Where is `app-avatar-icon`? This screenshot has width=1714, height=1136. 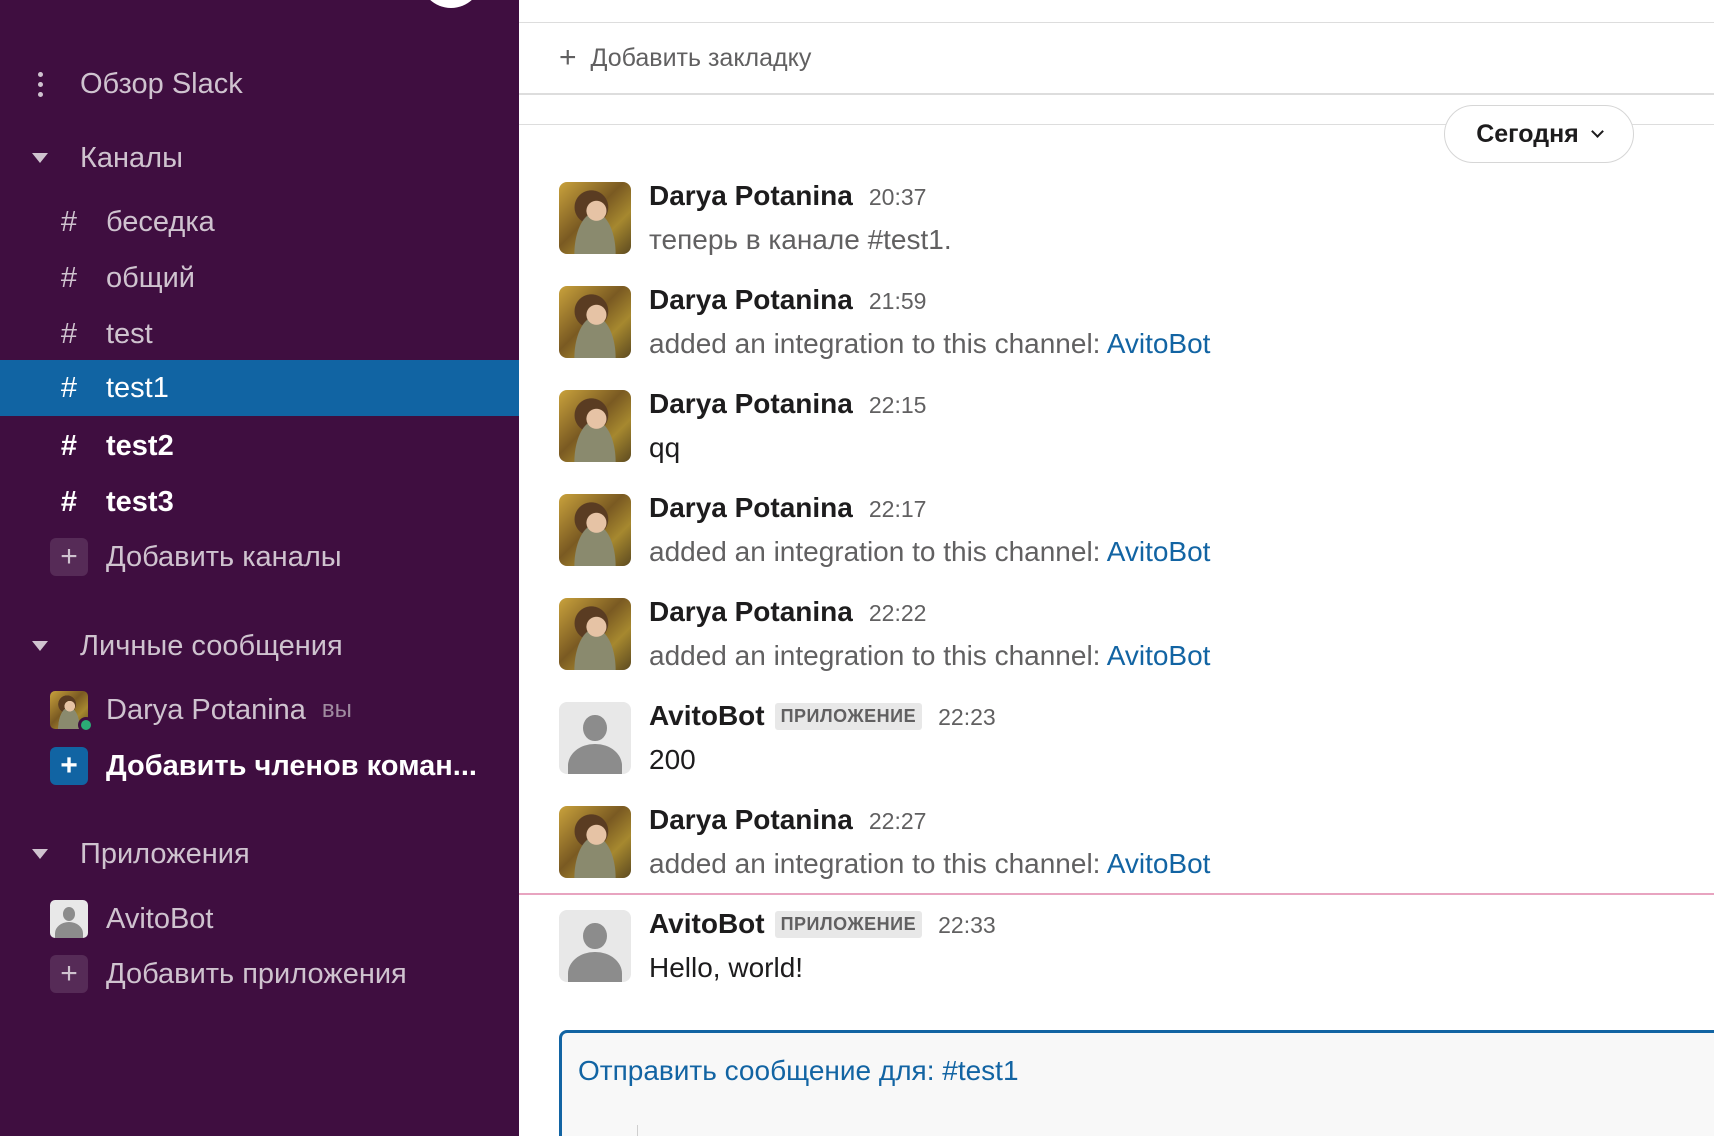
app-avatar-icon is located at coordinates (69, 919).